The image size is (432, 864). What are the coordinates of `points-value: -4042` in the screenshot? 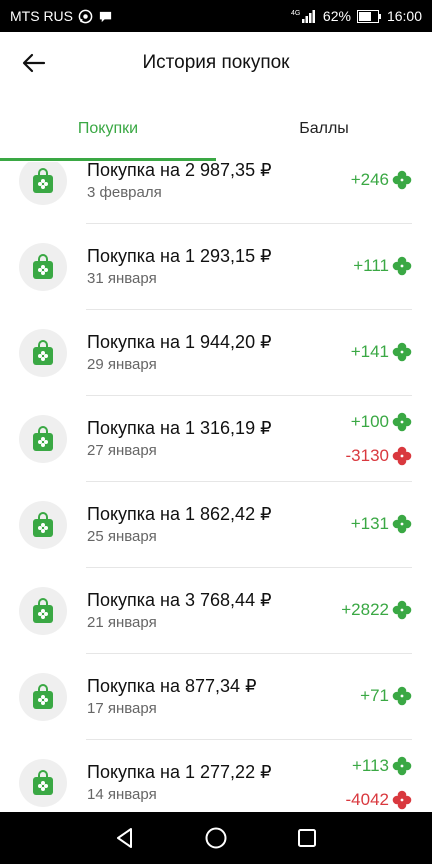 It's located at (367, 799).